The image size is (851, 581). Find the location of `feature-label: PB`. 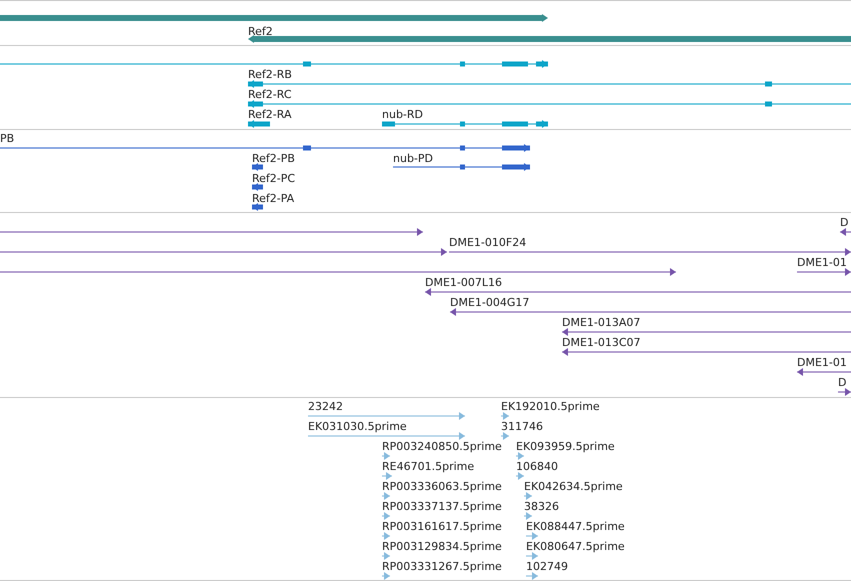

feature-label: PB is located at coordinates (7, 138).